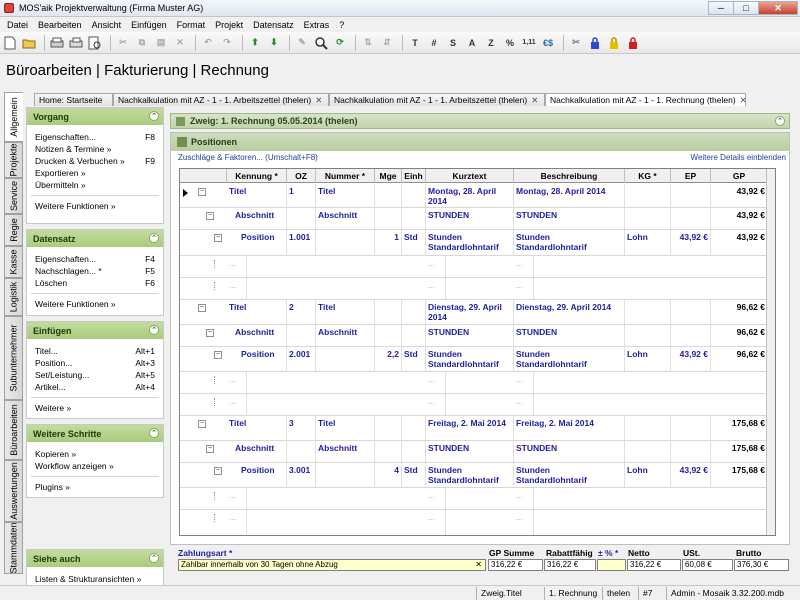 The image size is (800, 600). I want to click on action-listen: Listen & Strukturansichten », so click(95, 579).